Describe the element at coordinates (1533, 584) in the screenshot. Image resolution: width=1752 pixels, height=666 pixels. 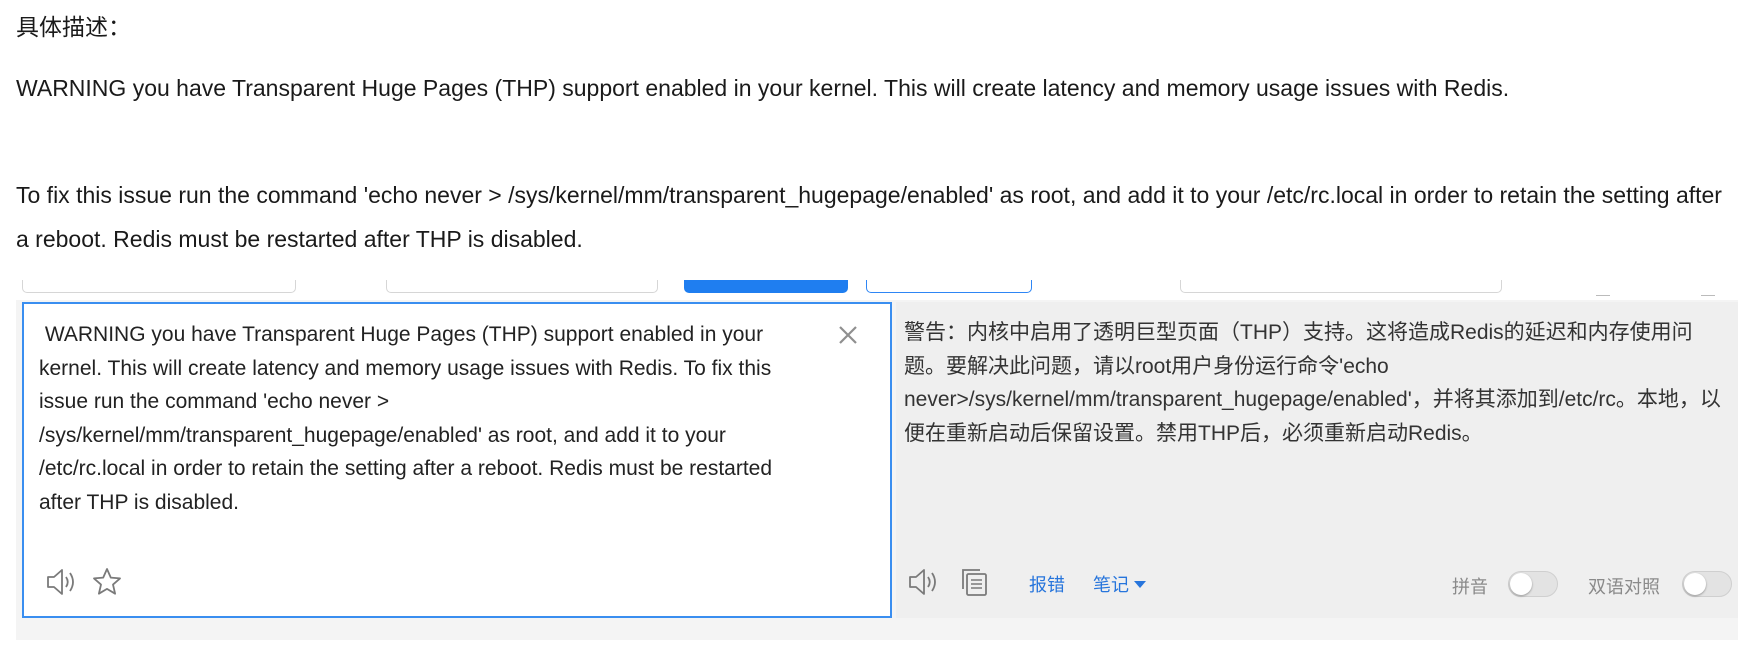
I see `pinyin-toggle` at that location.